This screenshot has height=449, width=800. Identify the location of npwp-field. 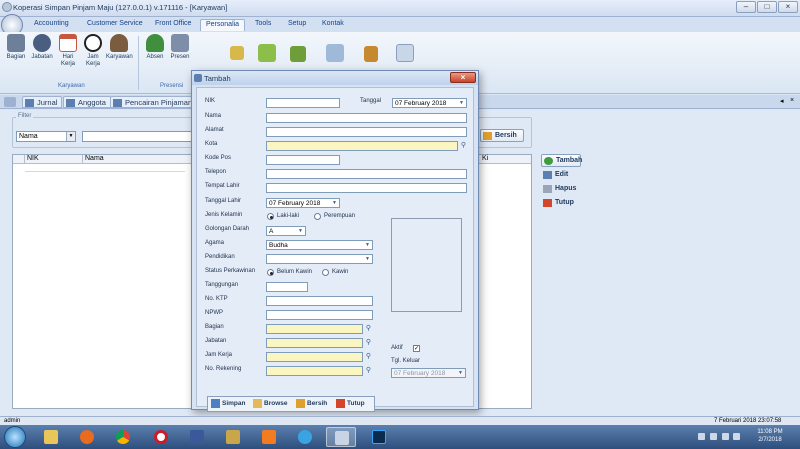
(319, 315).